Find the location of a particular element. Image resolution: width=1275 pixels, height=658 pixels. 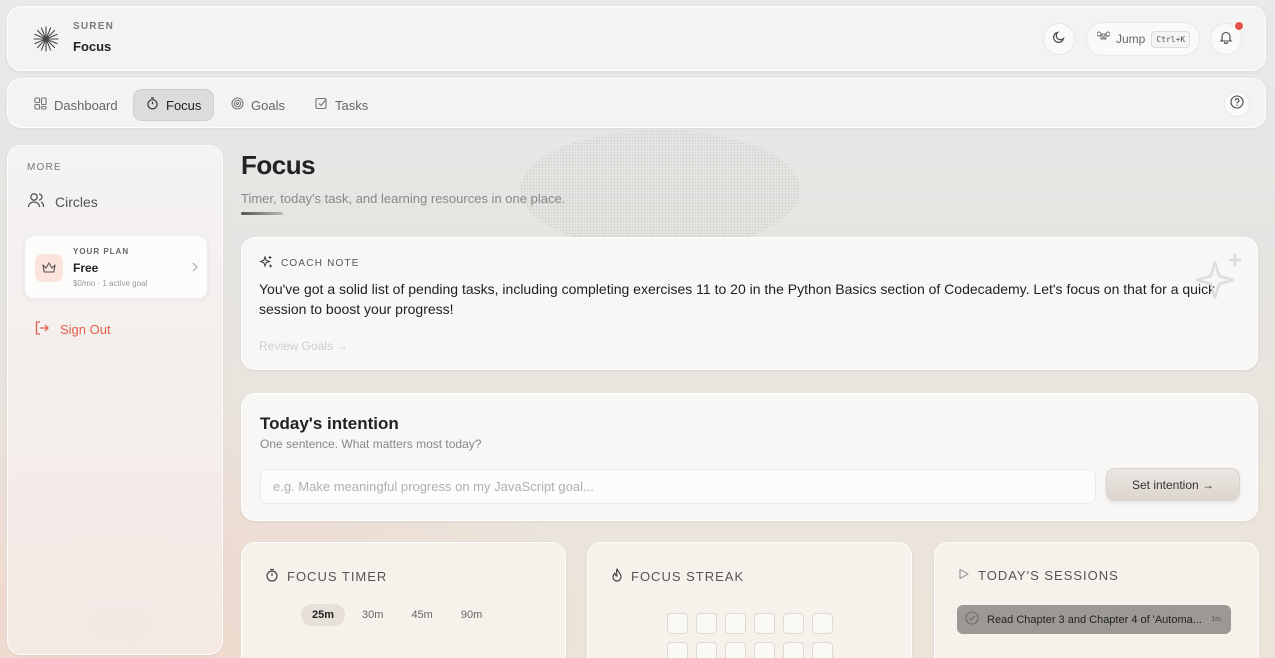

nav-label: Focus is located at coordinates (184, 105).